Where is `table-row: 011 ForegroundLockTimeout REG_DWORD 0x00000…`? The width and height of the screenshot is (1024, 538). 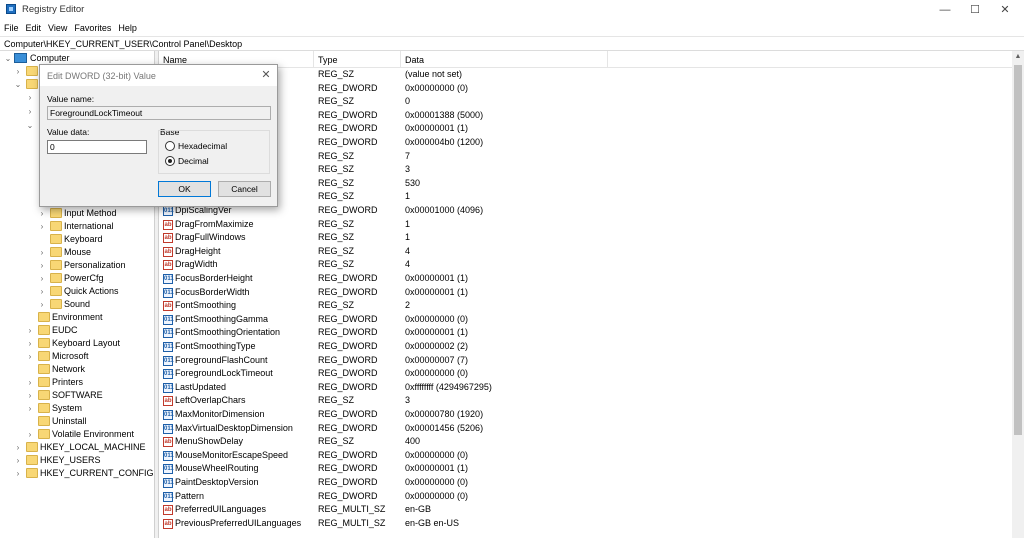
table-row: 011 ForegroundLockTimeout REG_DWORD 0x00000… is located at coordinates (585, 374).